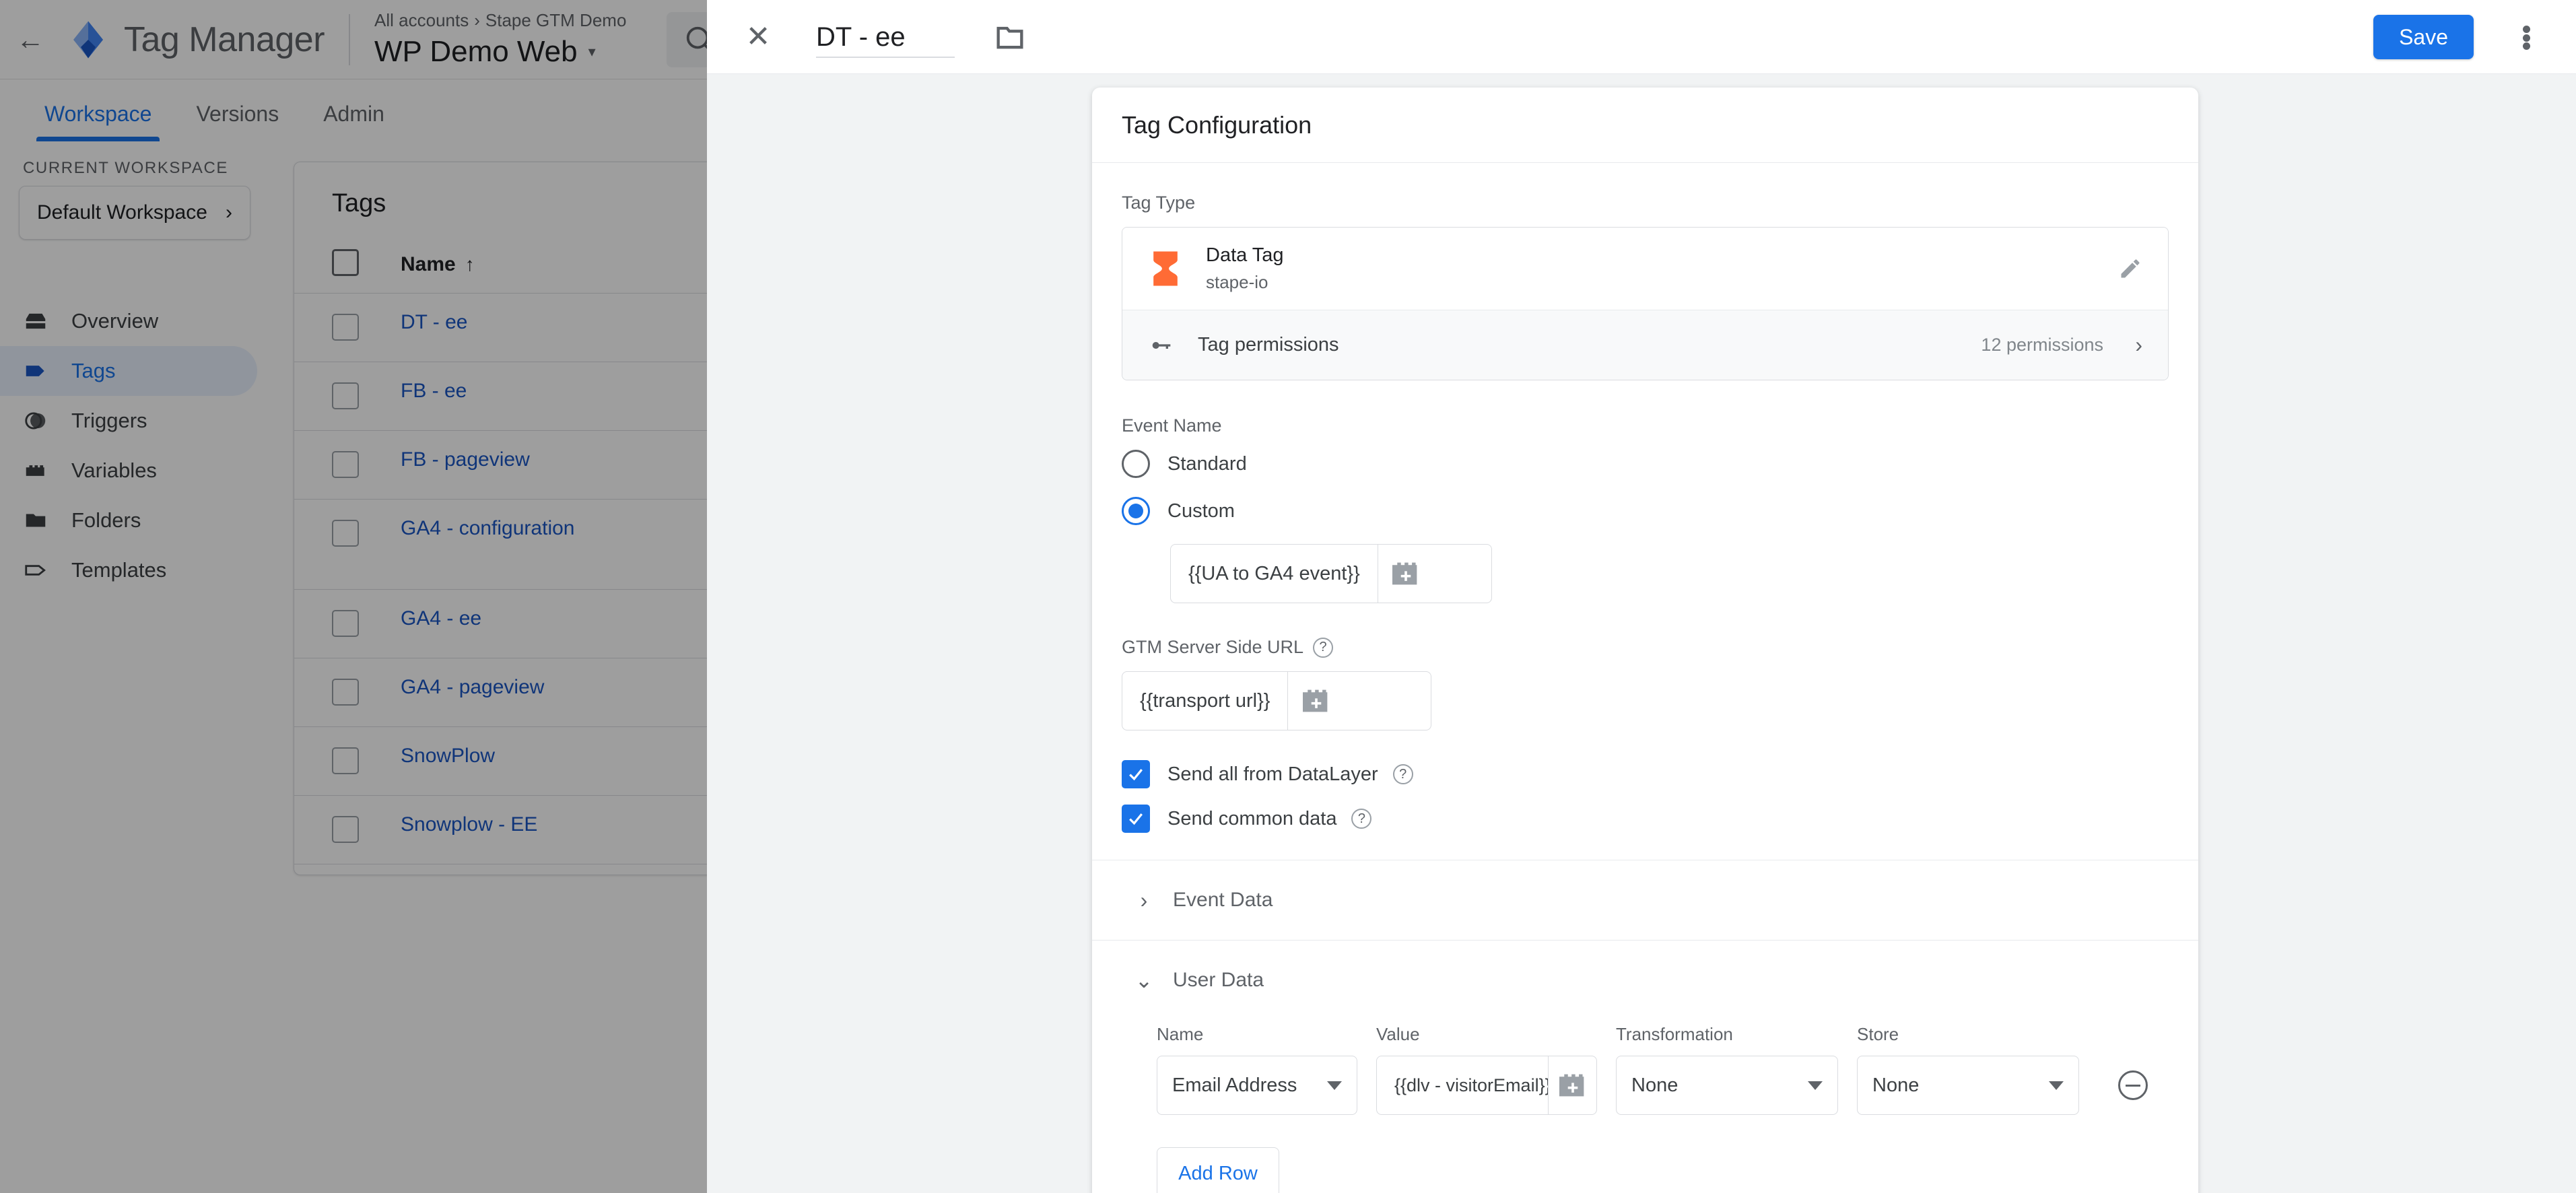 This screenshot has height=1193, width=2576. I want to click on tag-name-link: DT - ee, so click(554, 322).